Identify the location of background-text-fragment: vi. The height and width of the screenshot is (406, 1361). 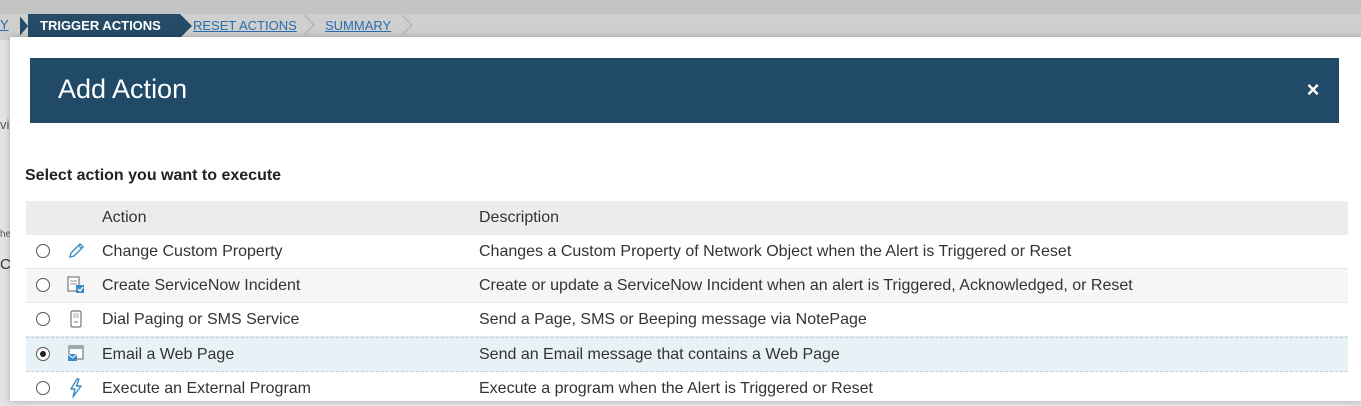
(5, 124).